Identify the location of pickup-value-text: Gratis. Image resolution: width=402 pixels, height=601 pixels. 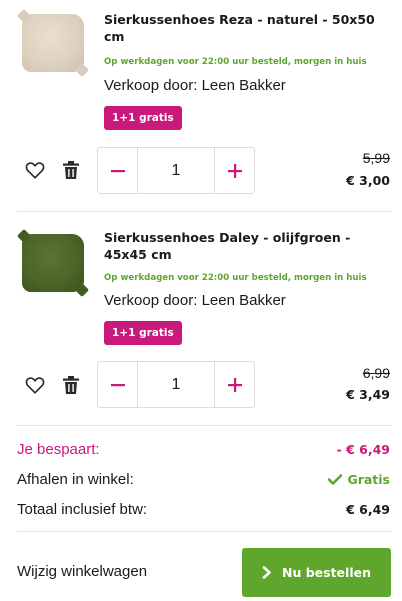
(368, 479).